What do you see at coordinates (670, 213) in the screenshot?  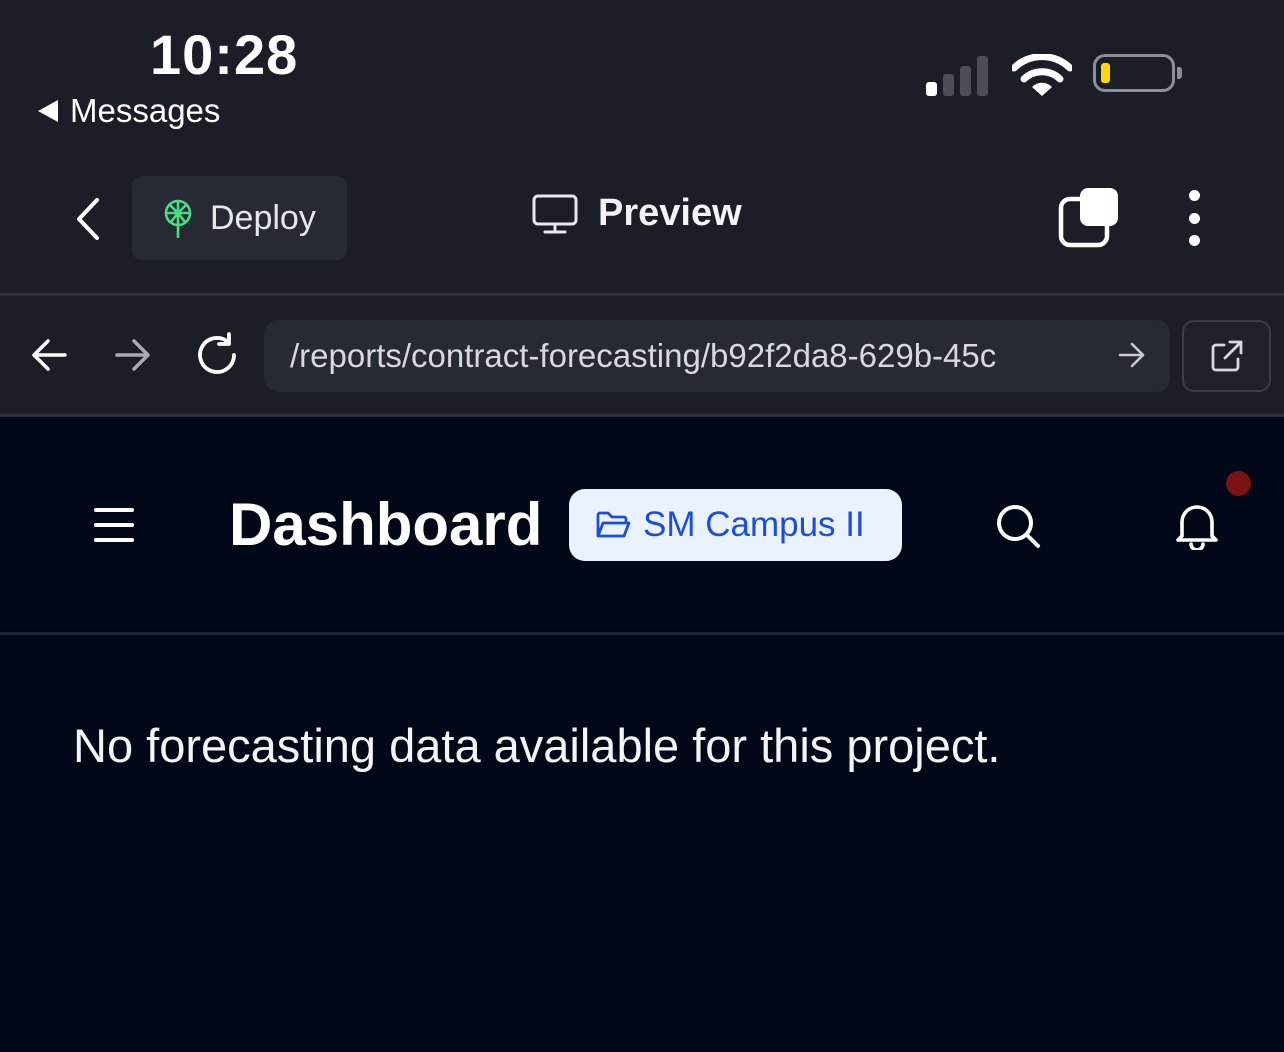 I see `preview-label: Preview` at bounding box center [670, 213].